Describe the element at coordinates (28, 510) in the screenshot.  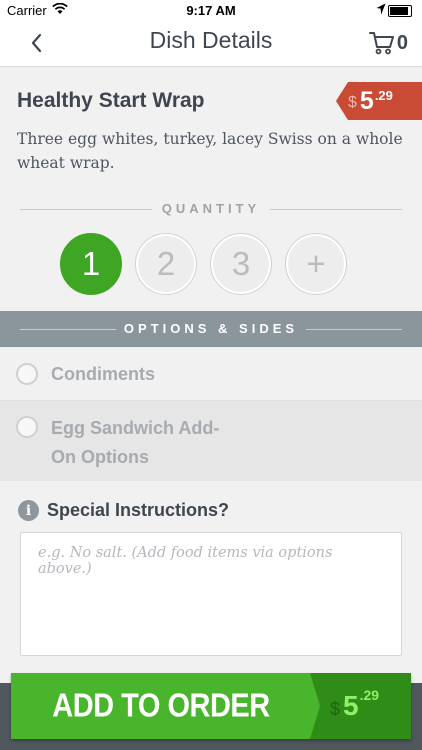
I see `info-icon: i` at that location.